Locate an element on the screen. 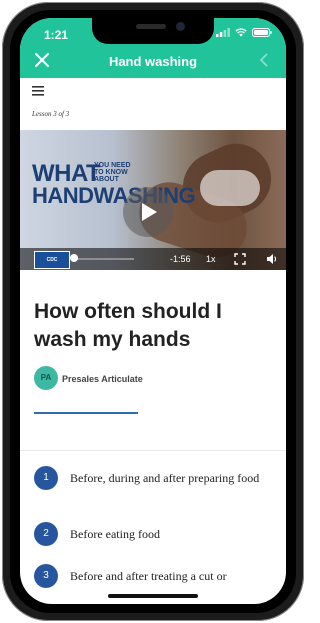 The height and width of the screenshot is (623, 320). menu-icon is located at coordinates (38, 91).